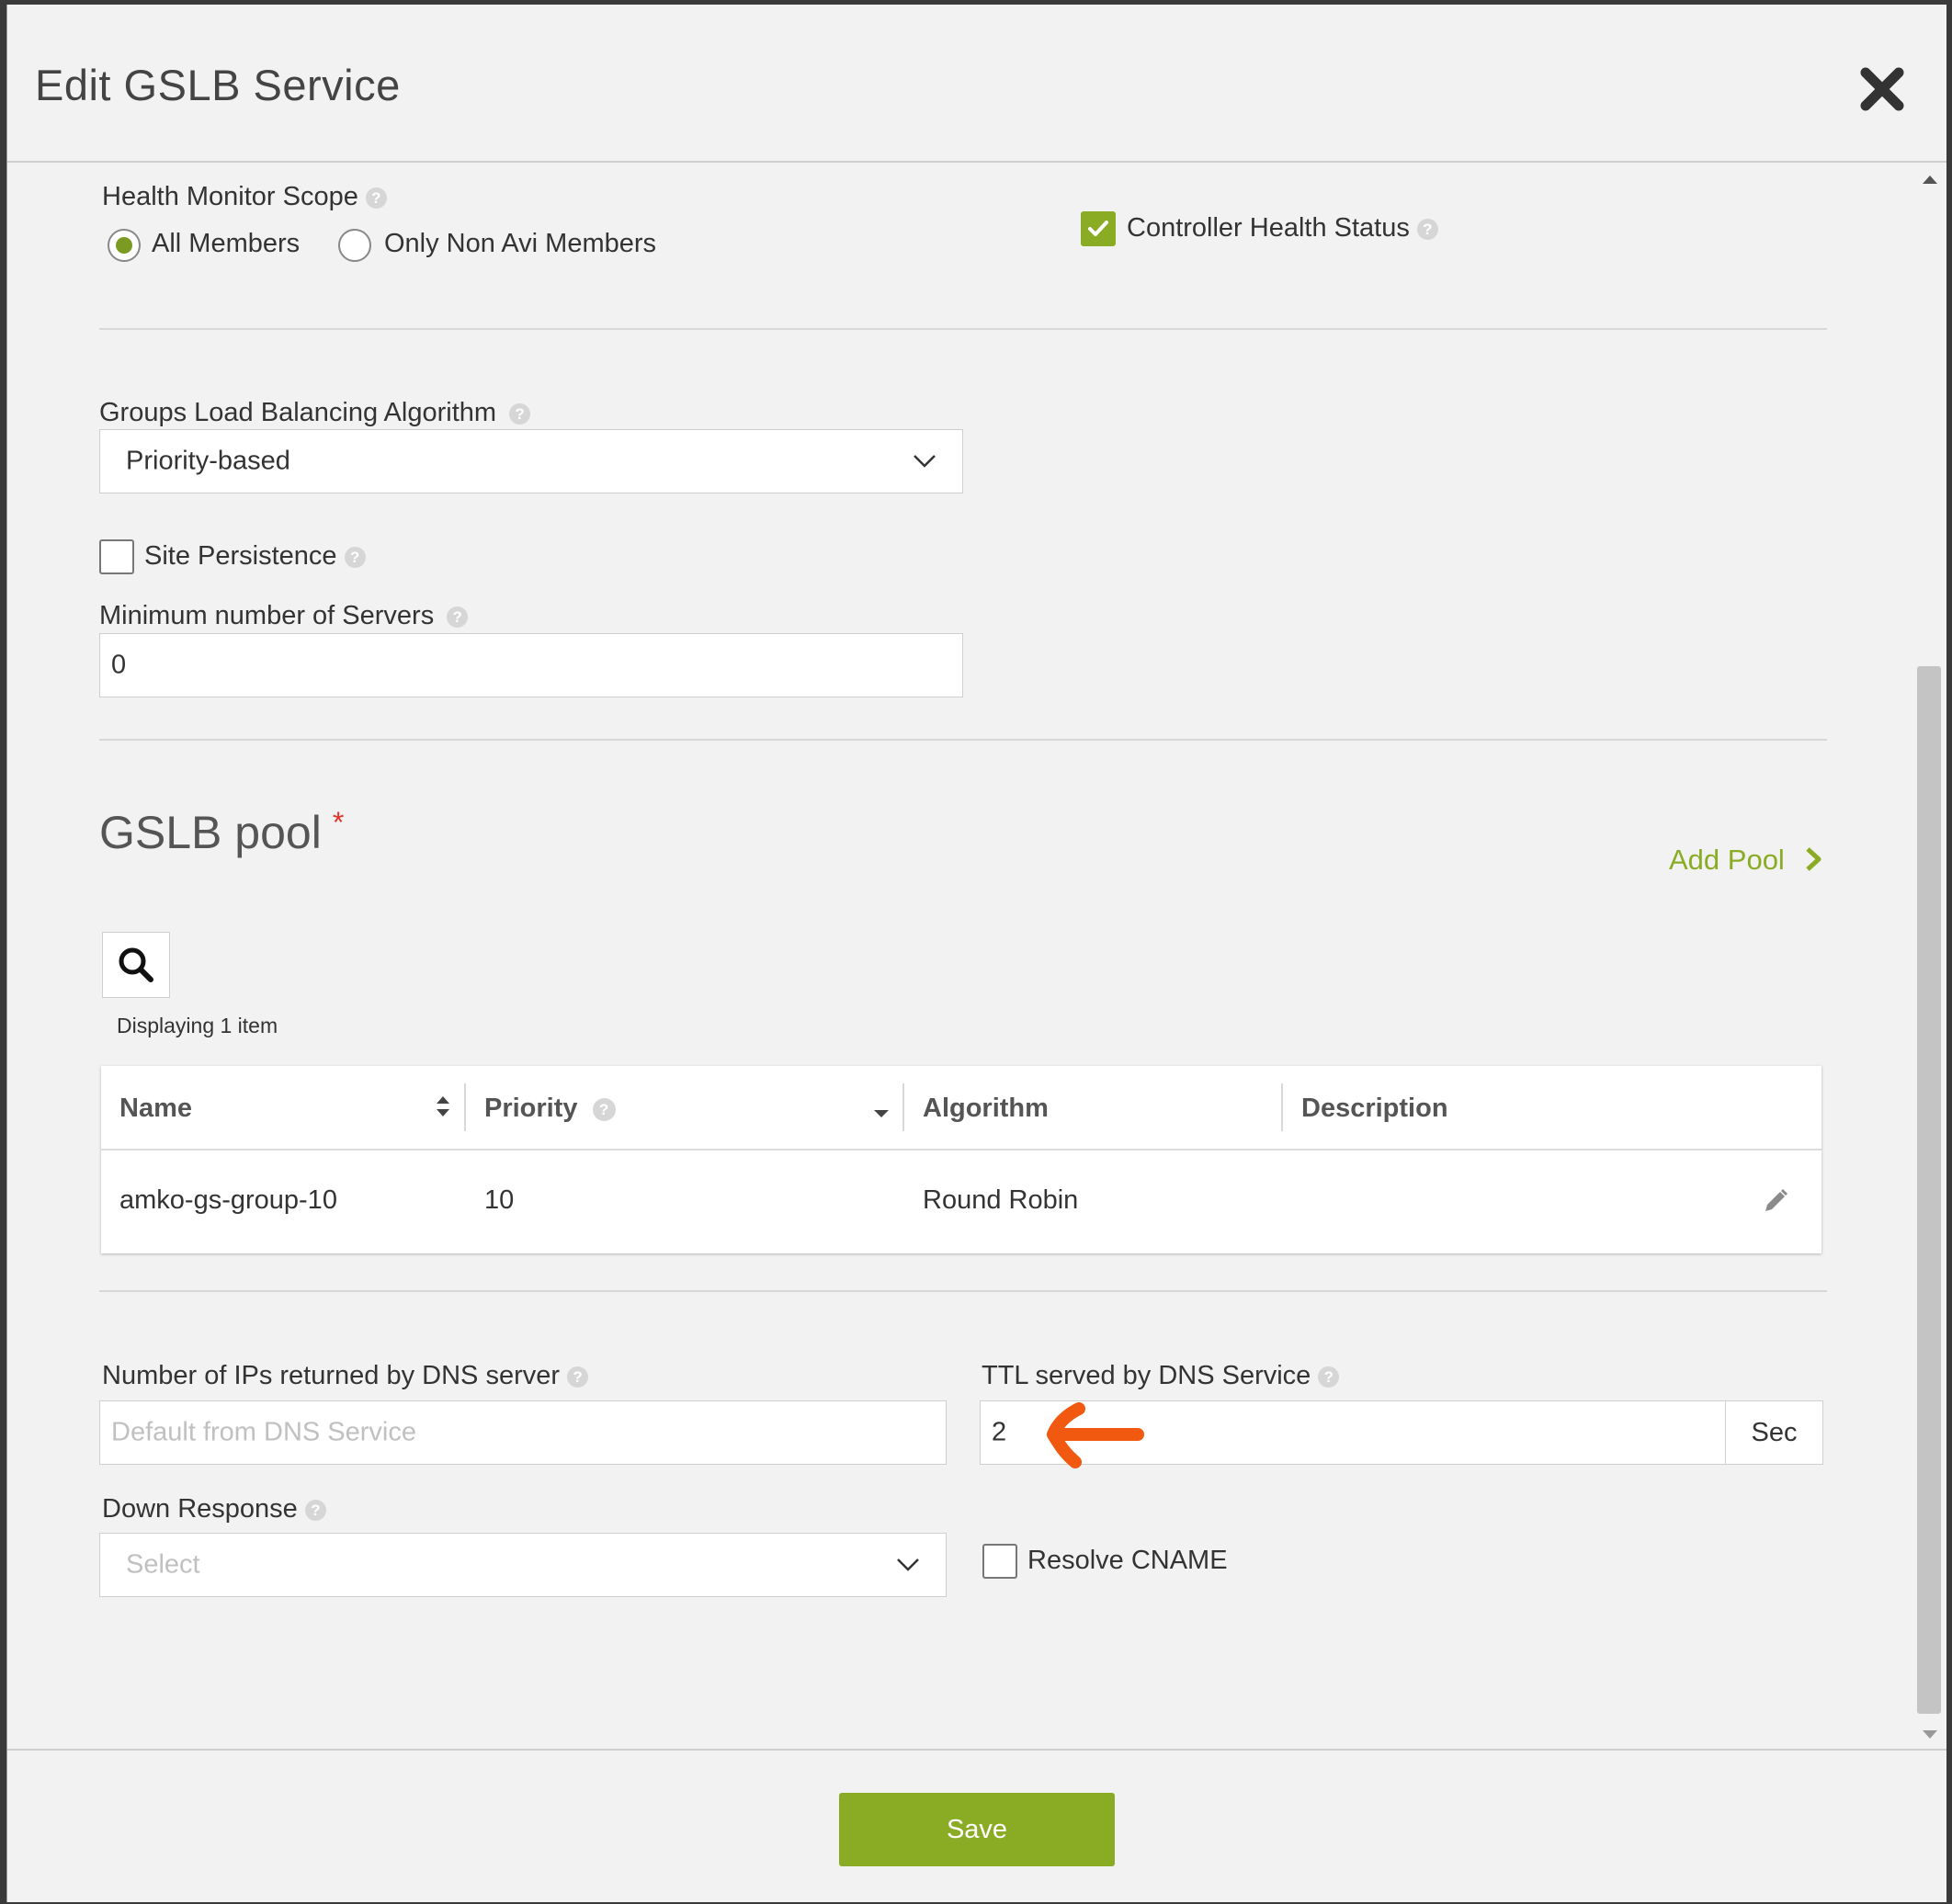  Describe the element at coordinates (977, 1829) in the screenshot. I see `save-button: Save` at that location.